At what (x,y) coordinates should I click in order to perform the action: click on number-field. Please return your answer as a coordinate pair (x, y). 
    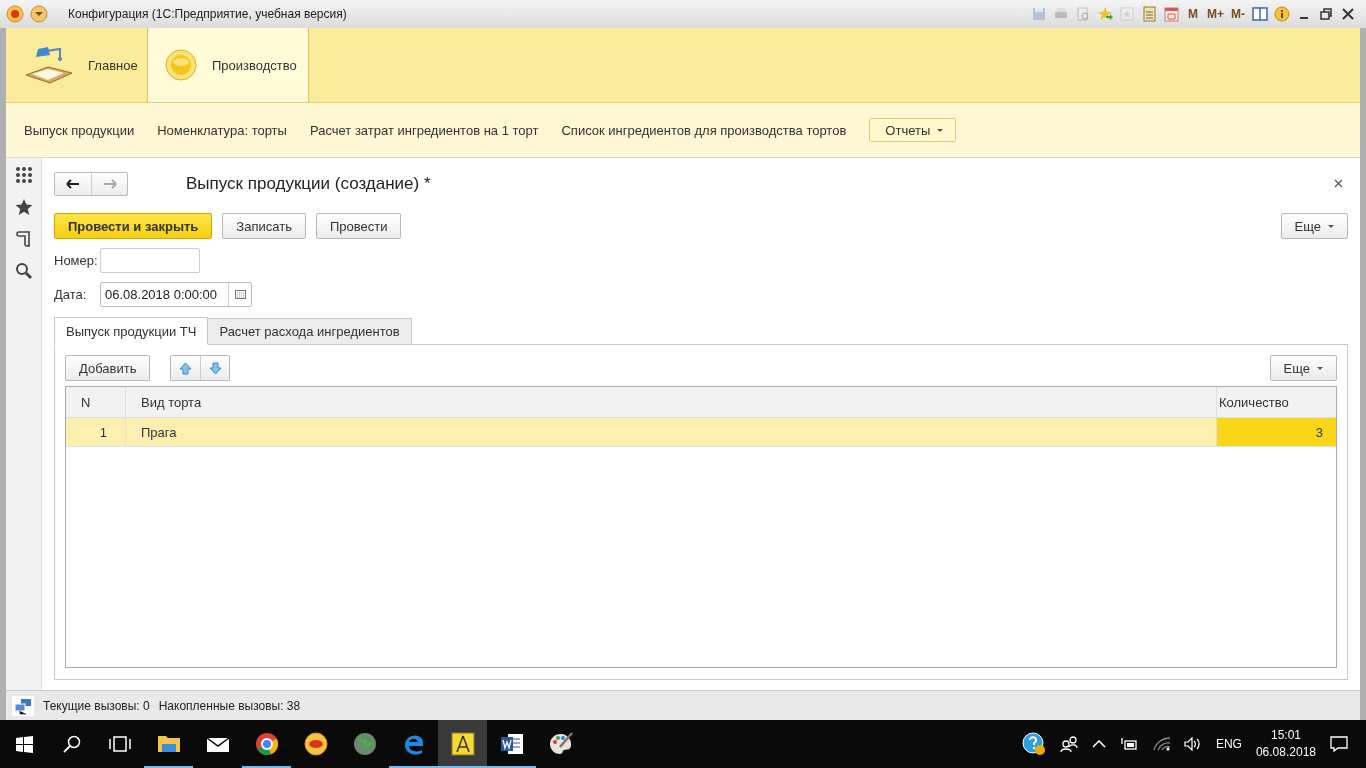
    Looking at the image, I should click on (150, 260).